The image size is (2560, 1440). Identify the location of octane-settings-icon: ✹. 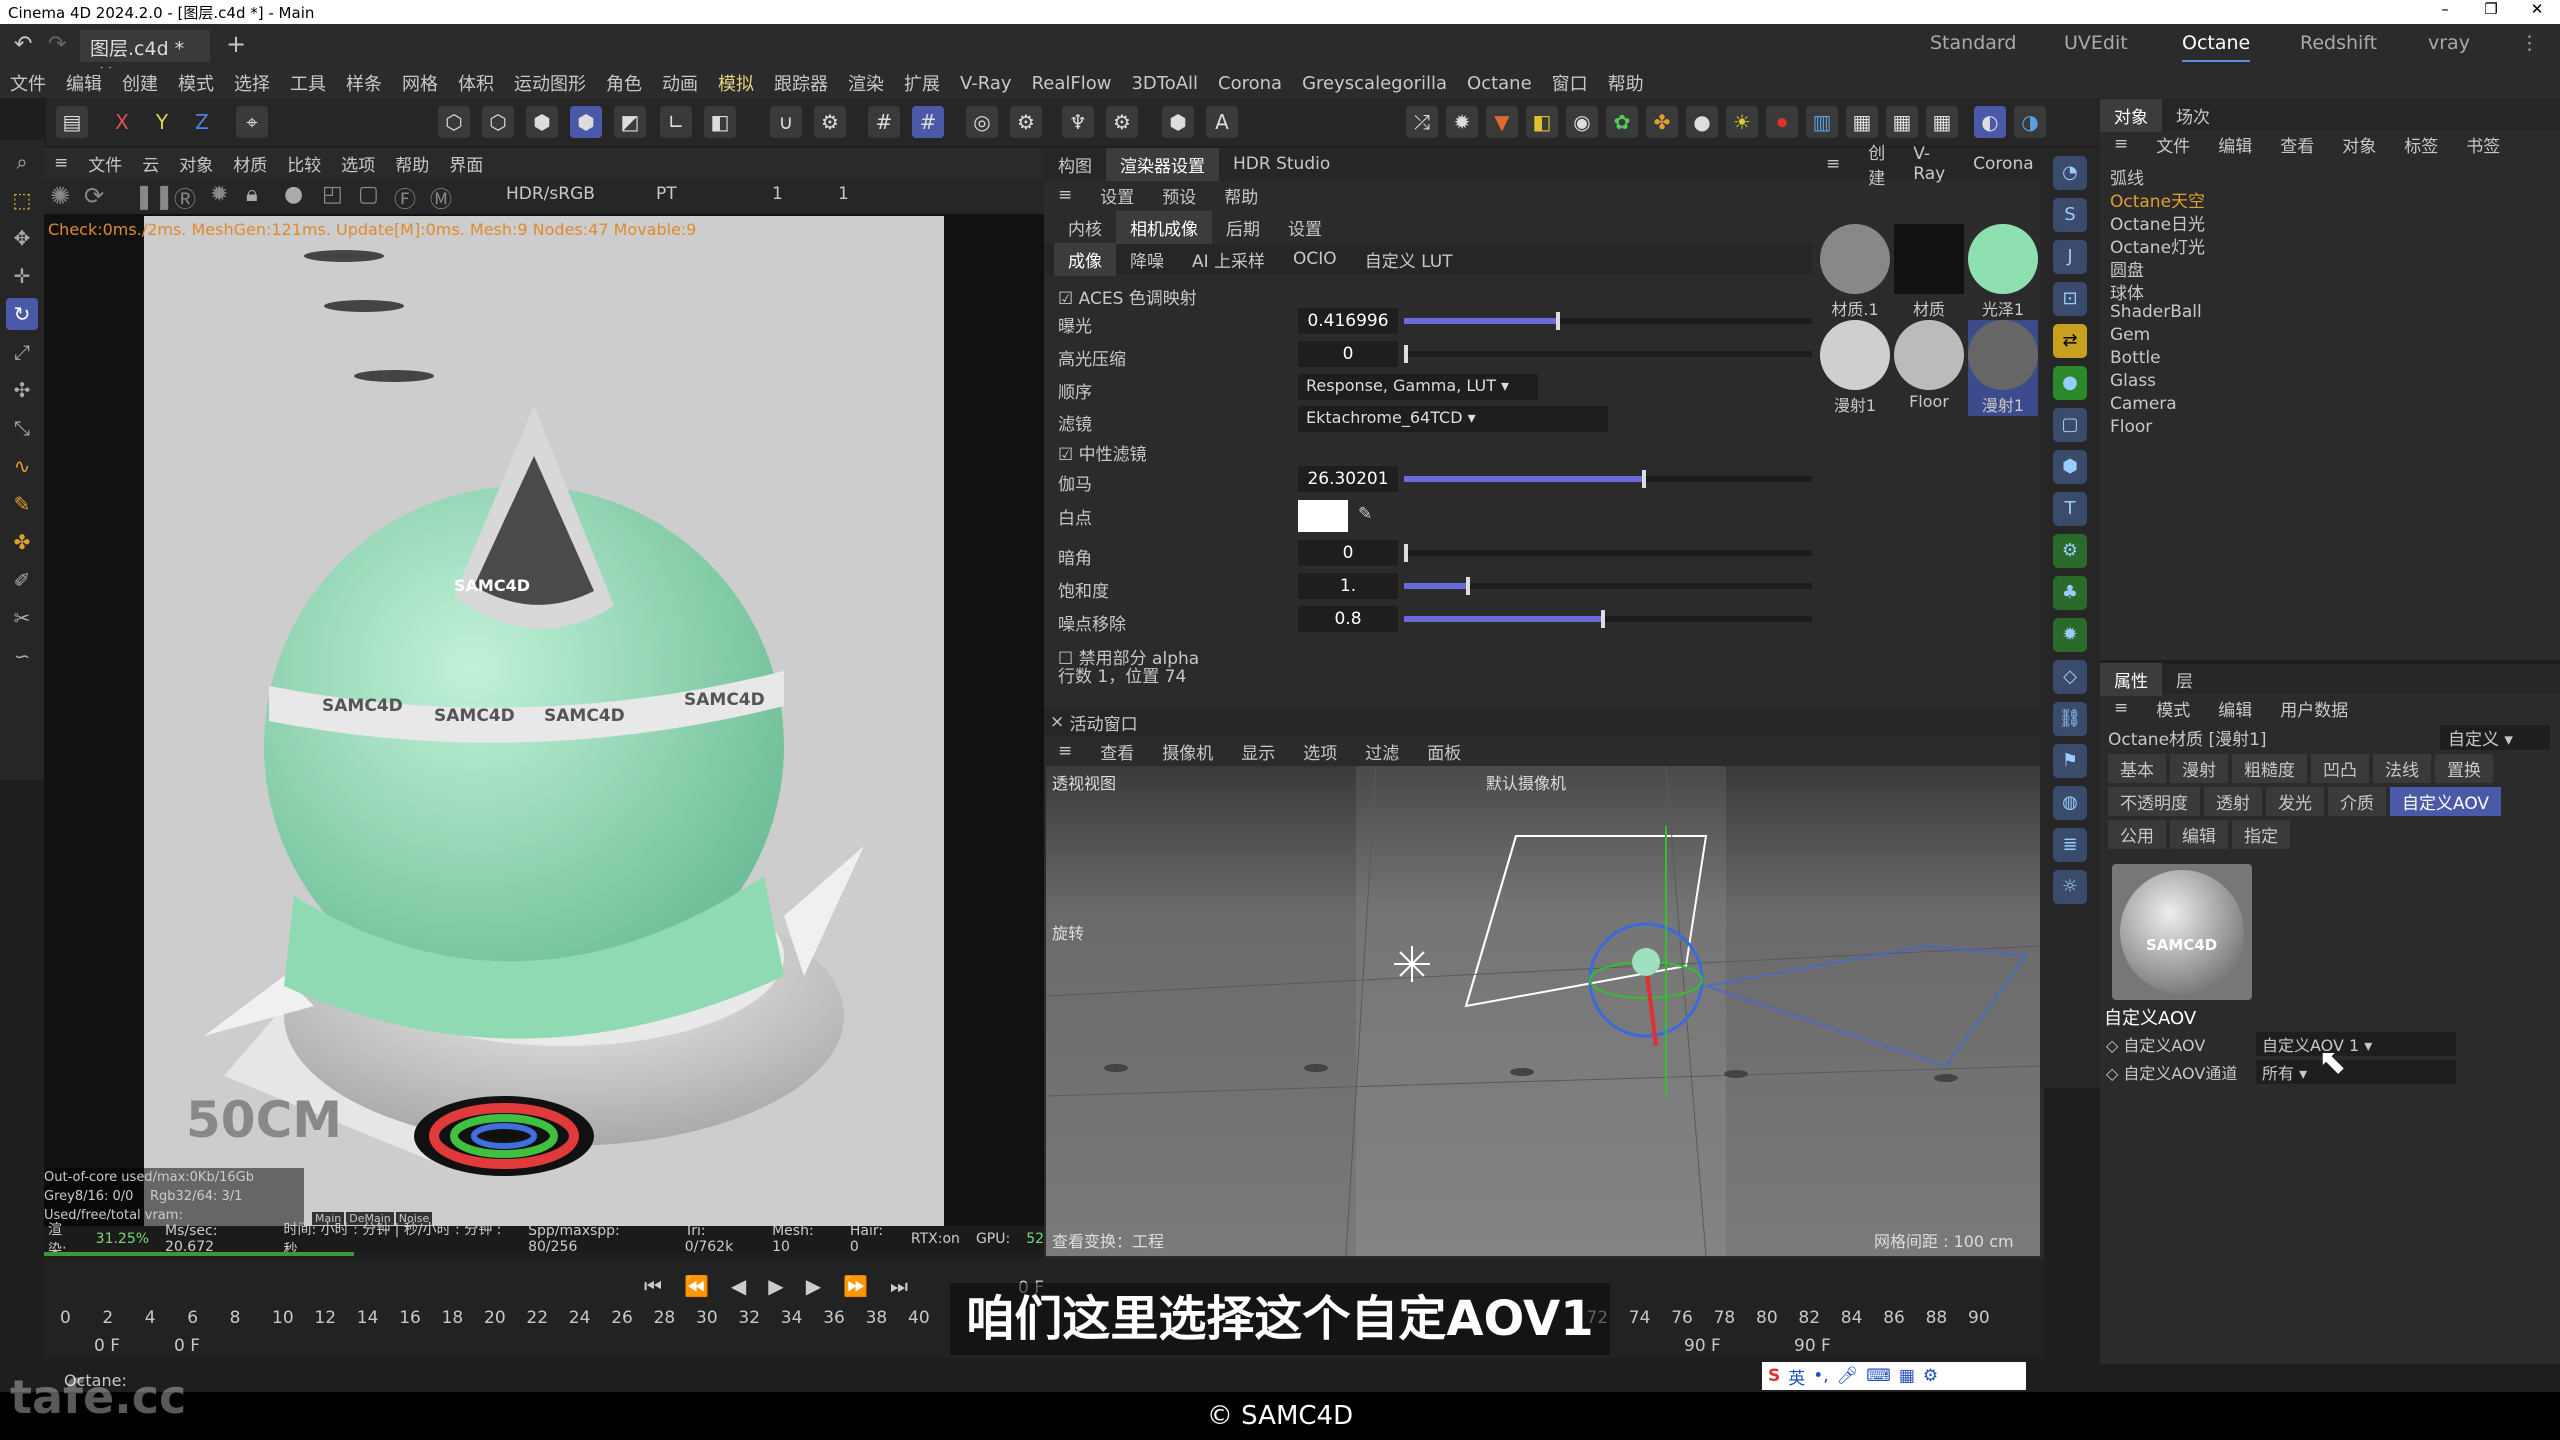
(2070, 635).